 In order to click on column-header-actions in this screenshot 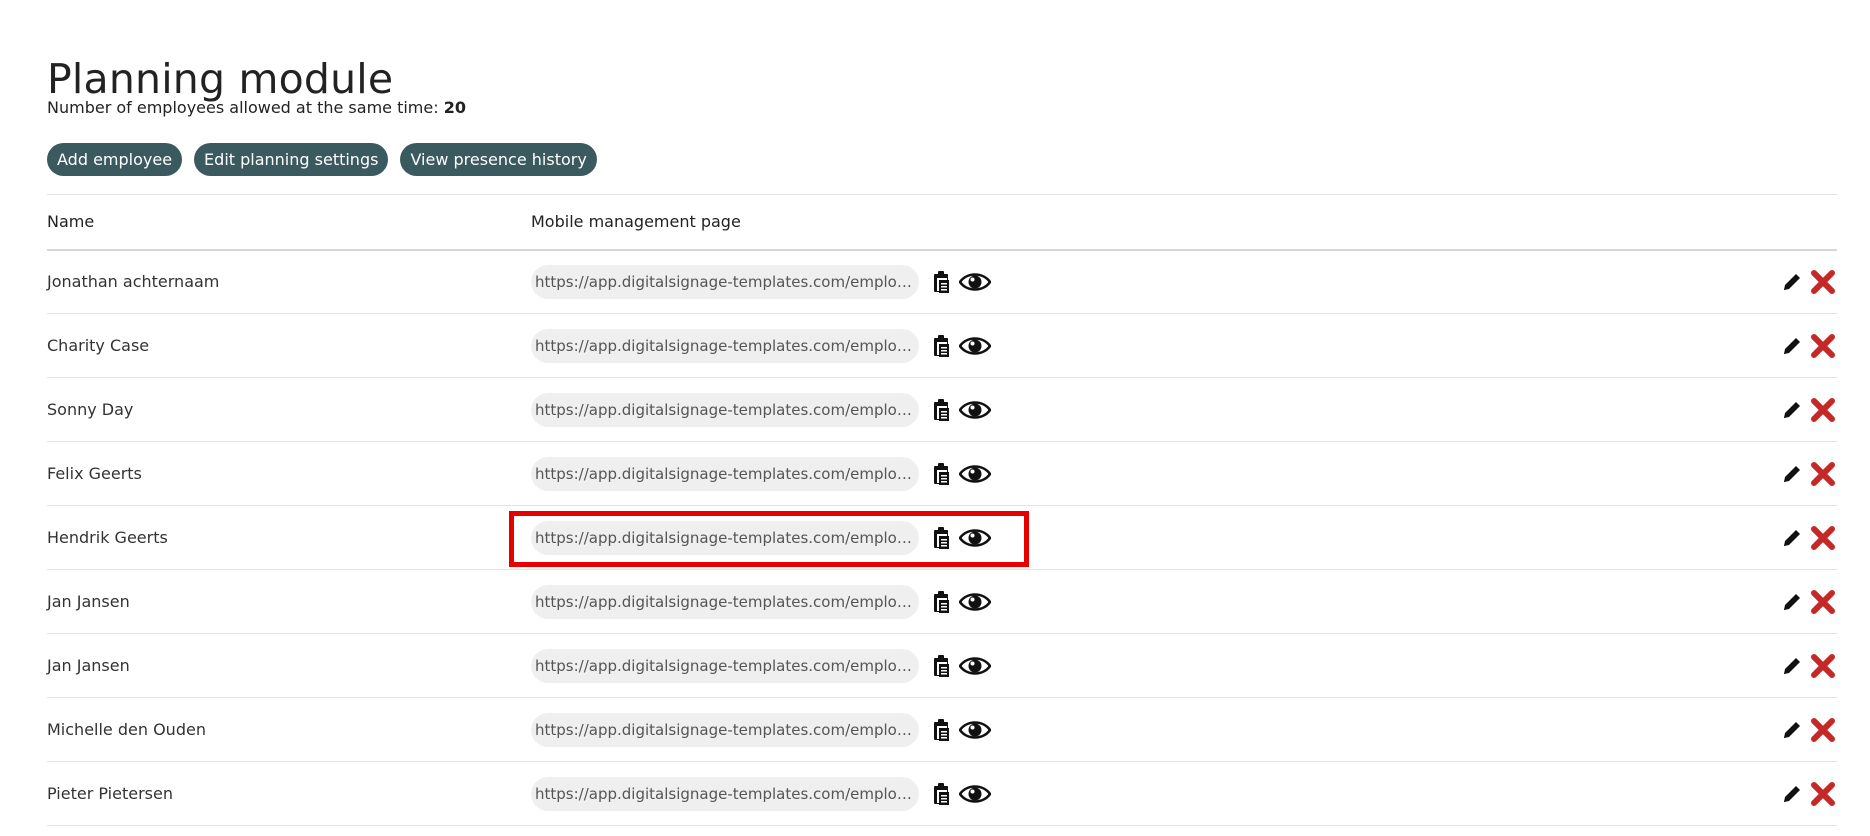, I will do `click(1771, 222)`.